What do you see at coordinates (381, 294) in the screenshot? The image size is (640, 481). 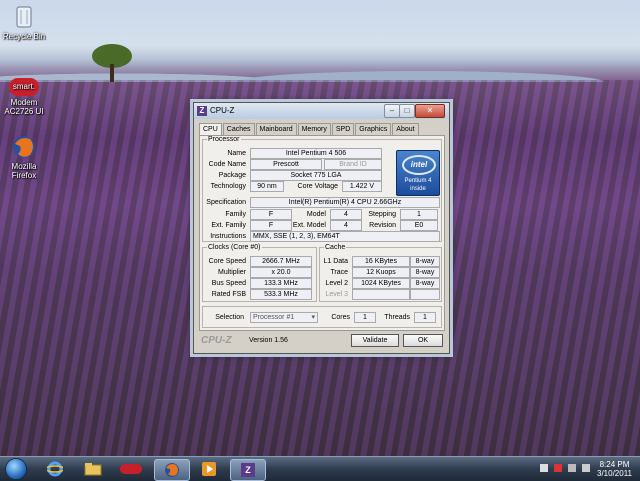 I see `l3-value` at bounding box center [381, 294].